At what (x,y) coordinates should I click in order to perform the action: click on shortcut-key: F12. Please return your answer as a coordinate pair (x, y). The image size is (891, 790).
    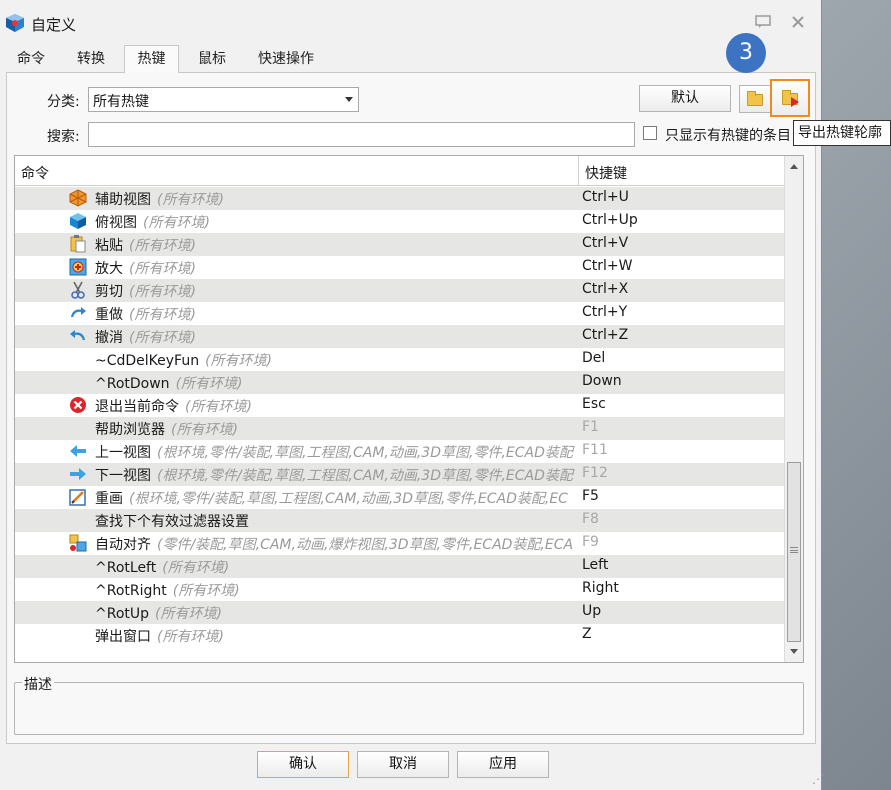
    Looking at the image, I should click on (595, 473).